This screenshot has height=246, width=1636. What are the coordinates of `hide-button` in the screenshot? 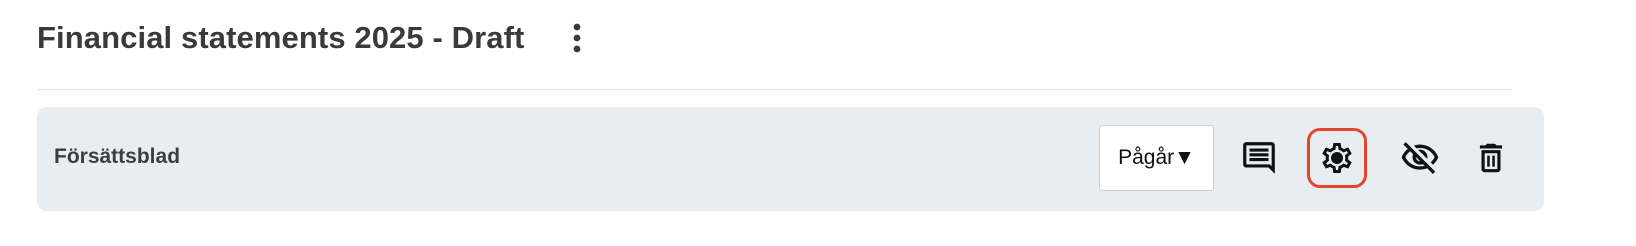 It's located at (1420, 158).